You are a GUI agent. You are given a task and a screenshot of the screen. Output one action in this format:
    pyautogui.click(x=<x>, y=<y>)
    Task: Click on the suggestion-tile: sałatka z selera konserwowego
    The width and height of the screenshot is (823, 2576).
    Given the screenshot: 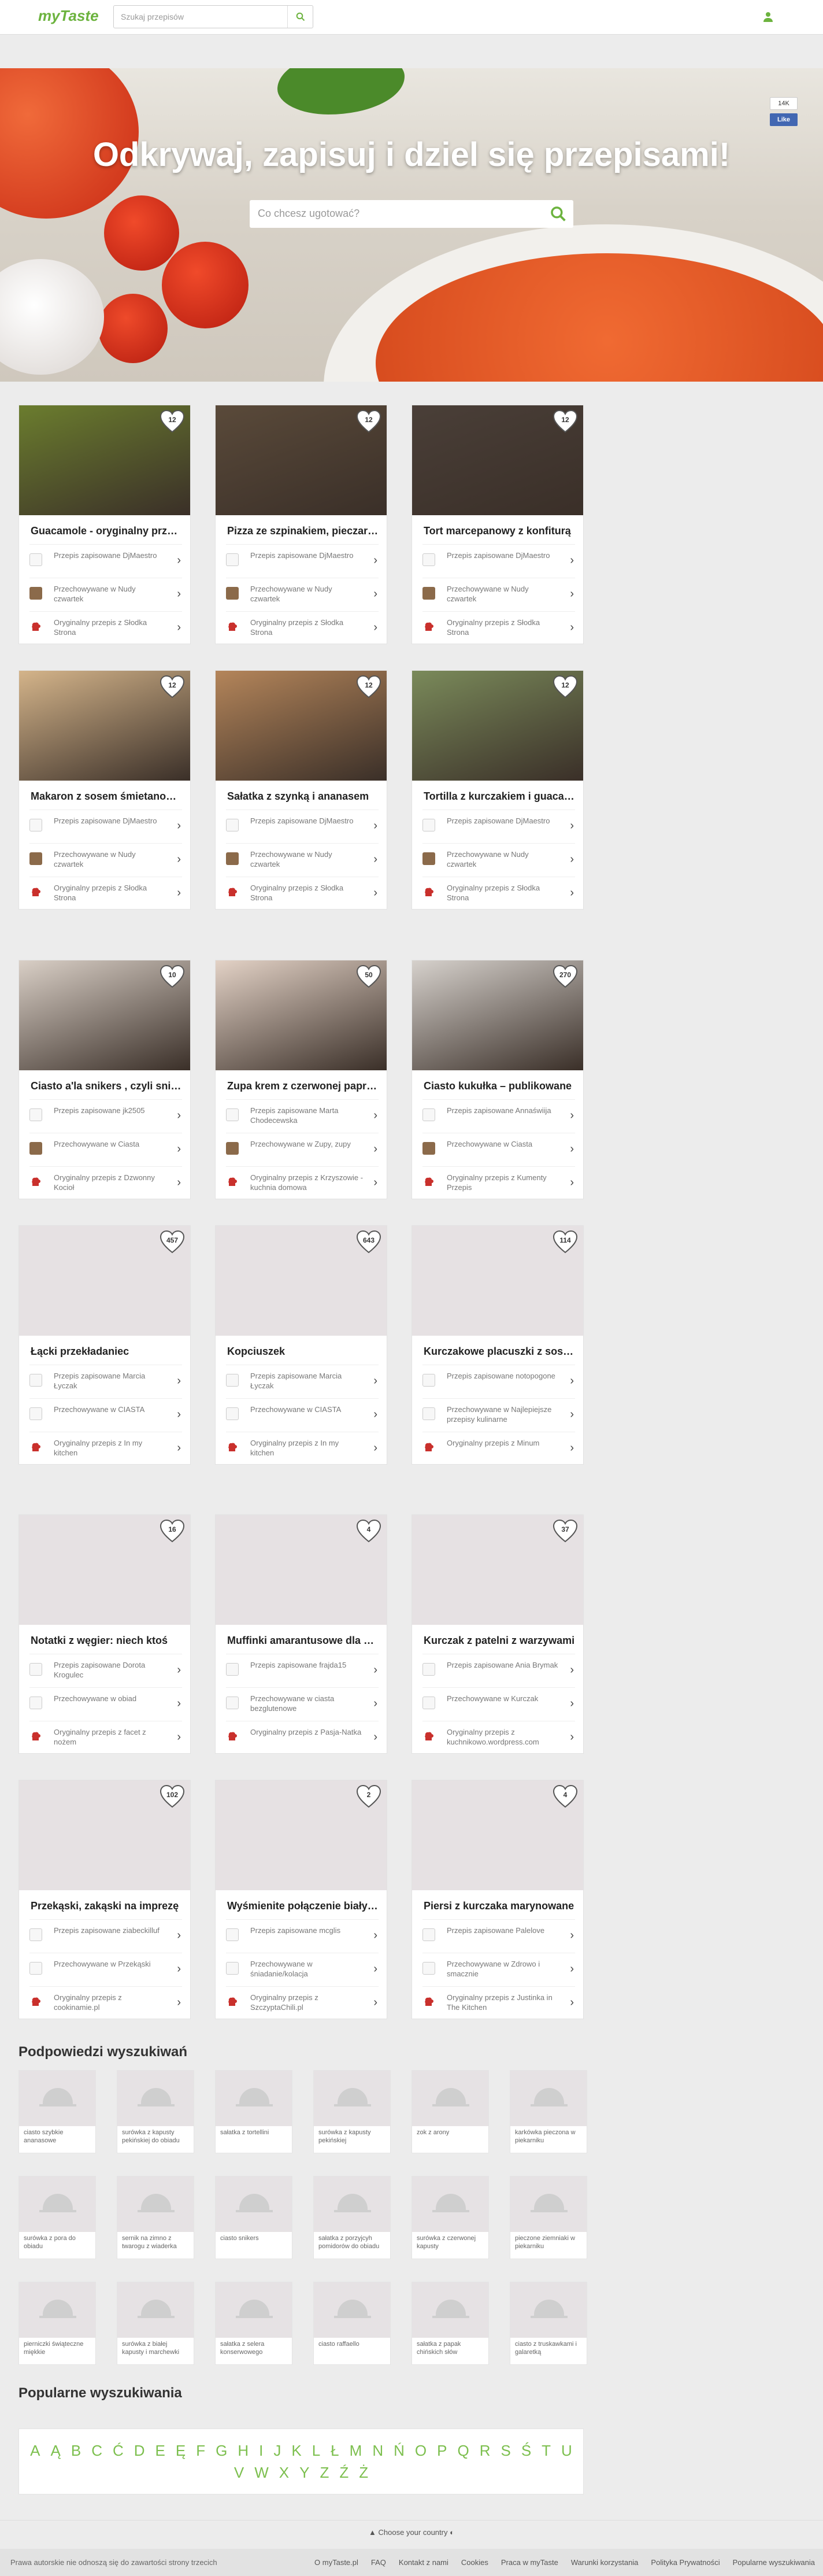 What is the action you would take?
    pyautogui.click(x=253, y=2323)
    